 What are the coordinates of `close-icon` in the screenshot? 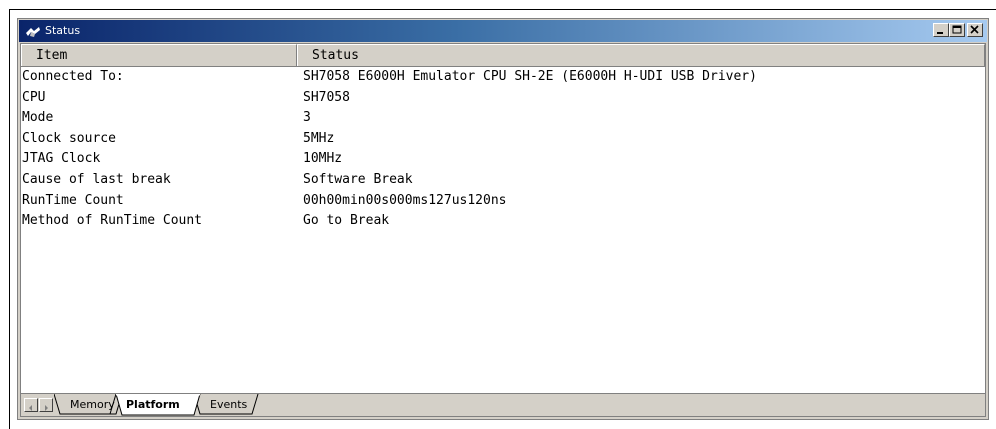 It's located at (974, 29).